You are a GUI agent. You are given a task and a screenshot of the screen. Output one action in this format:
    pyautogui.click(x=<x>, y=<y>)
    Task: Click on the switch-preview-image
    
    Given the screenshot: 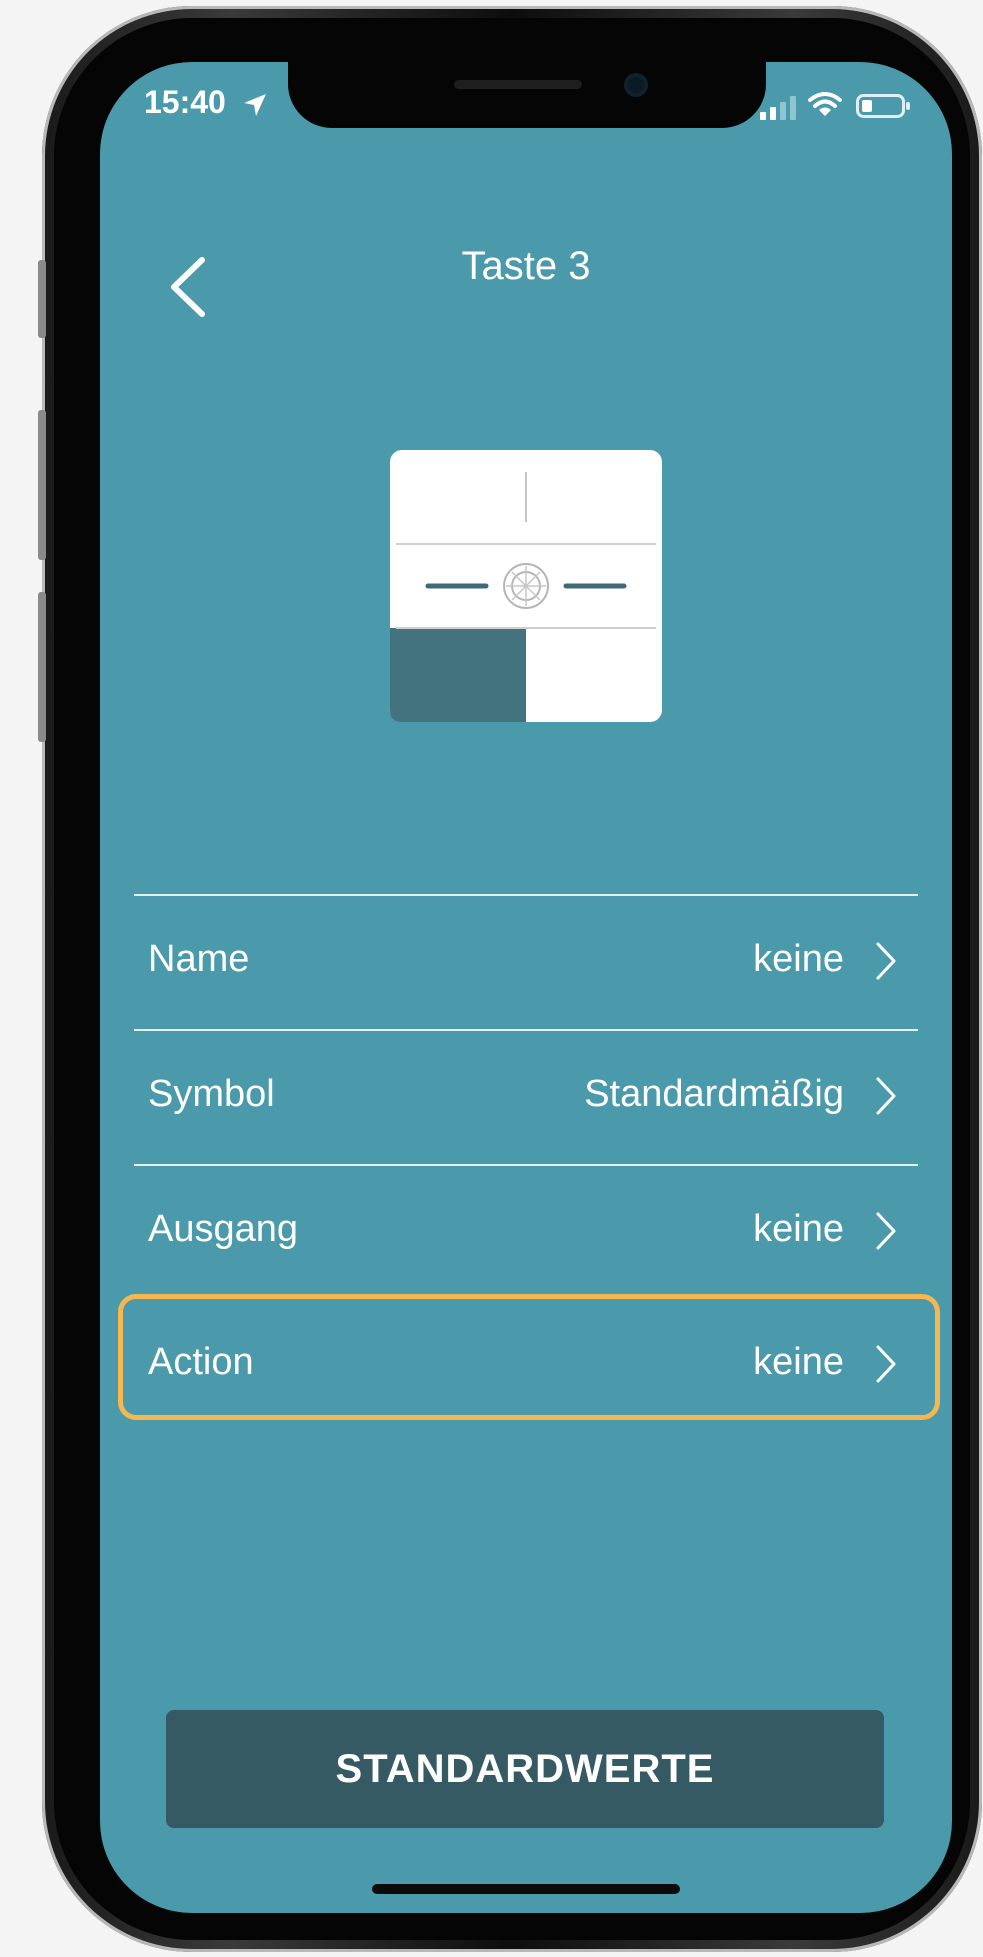 What is the action you would take?
    pyautogui.click(x=526, y=586)
    